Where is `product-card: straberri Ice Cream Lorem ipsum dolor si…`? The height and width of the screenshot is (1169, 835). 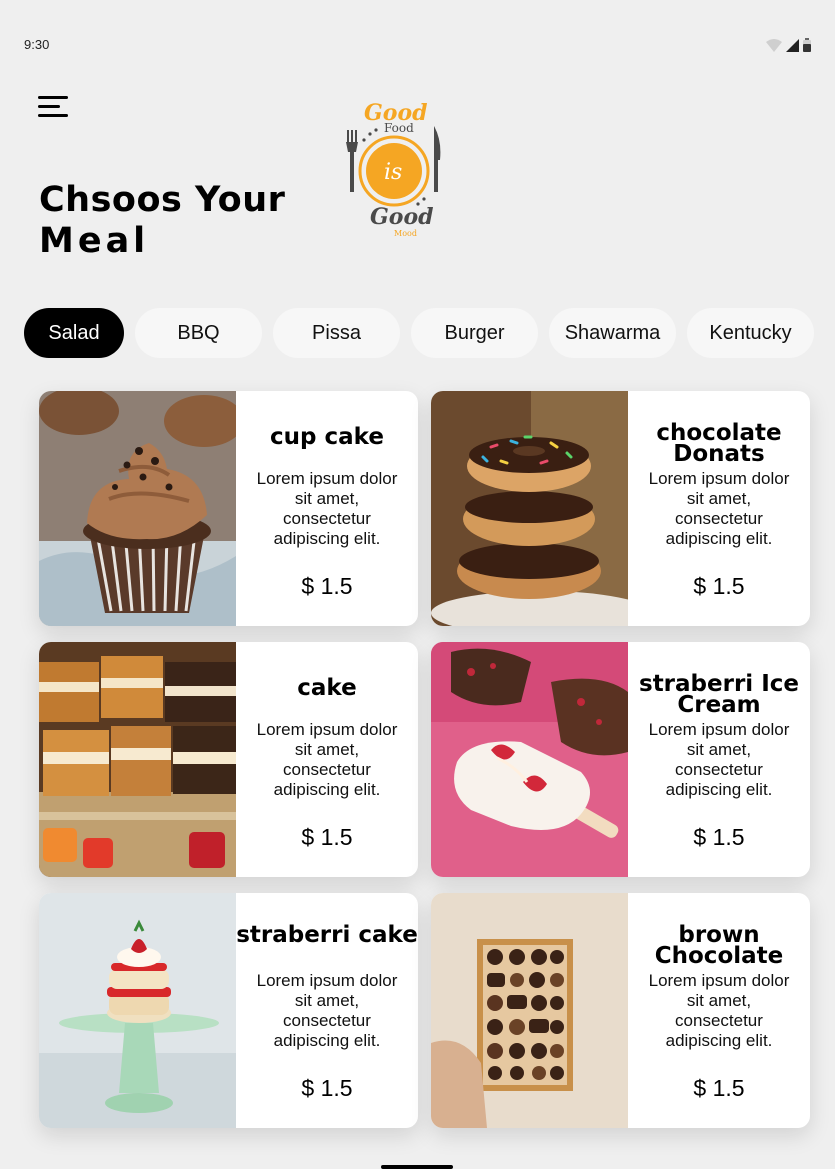 product-card: straberri Ice Cream Lorem ipsum dolor si… is located at coordinates (620, 759).